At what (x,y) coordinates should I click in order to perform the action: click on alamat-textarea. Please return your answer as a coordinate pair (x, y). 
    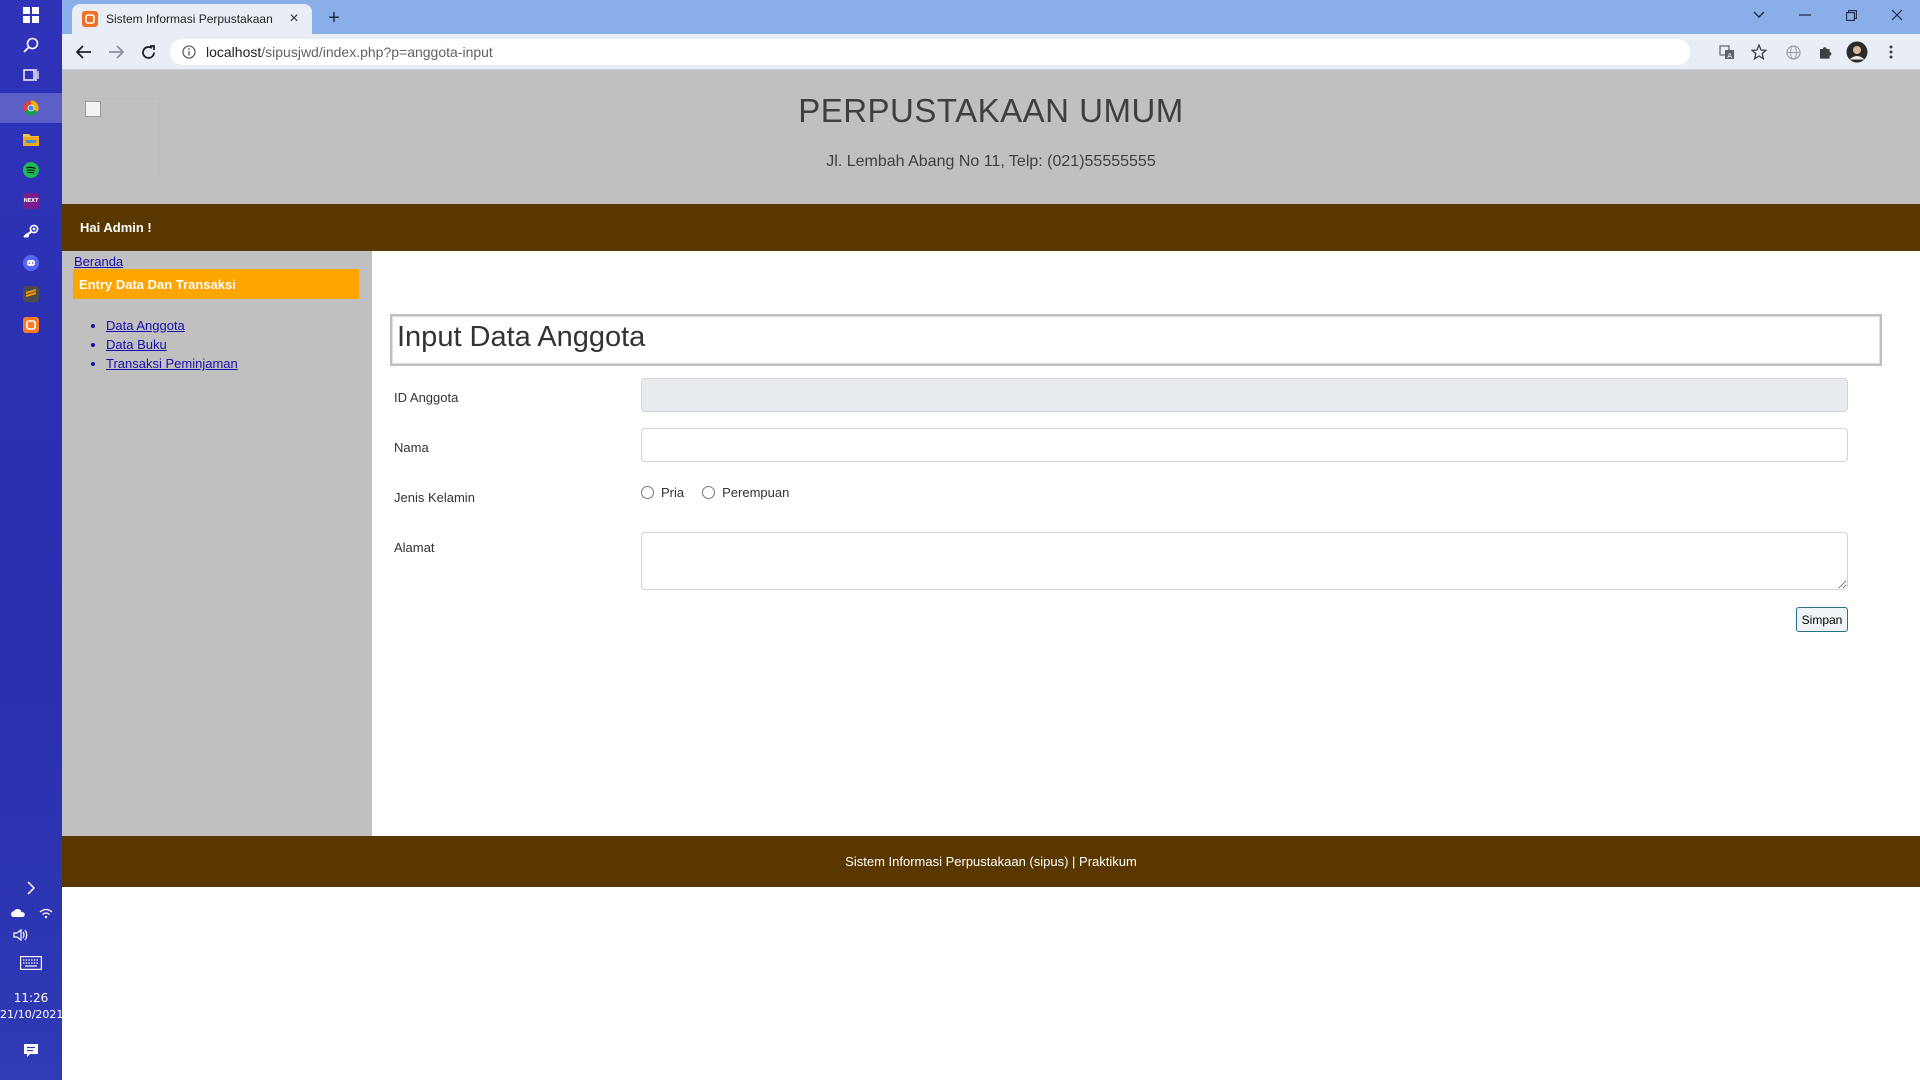
    Looking at the image, I should click on (1244, 561).